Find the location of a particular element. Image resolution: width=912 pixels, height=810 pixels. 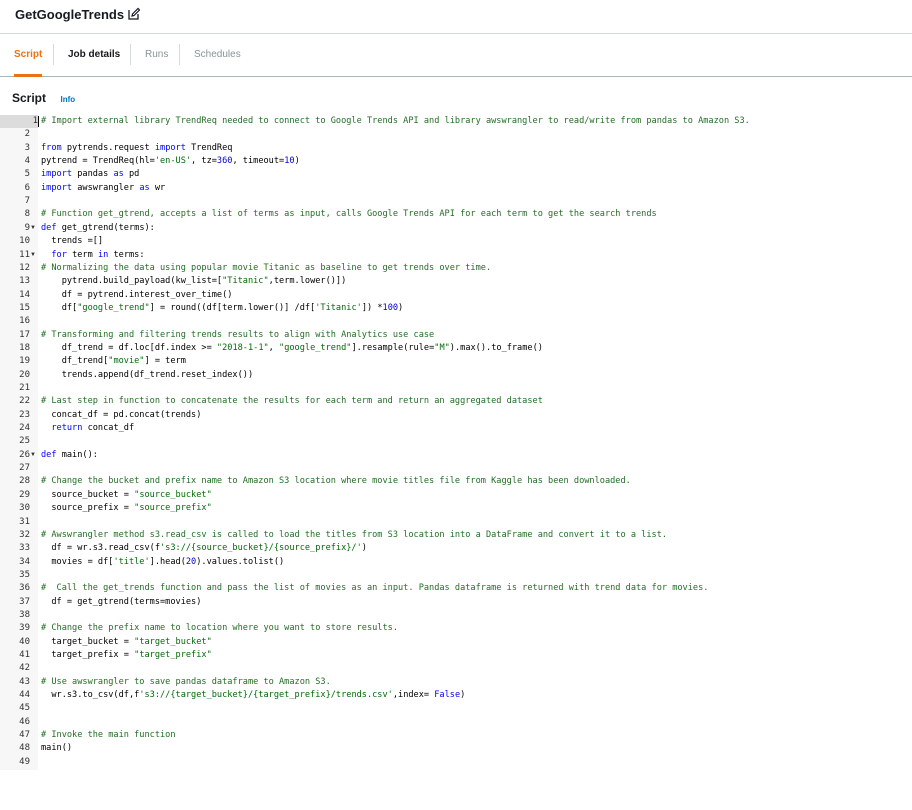

job-title: GetGoogleTrends is located at coordinates (70, 14).